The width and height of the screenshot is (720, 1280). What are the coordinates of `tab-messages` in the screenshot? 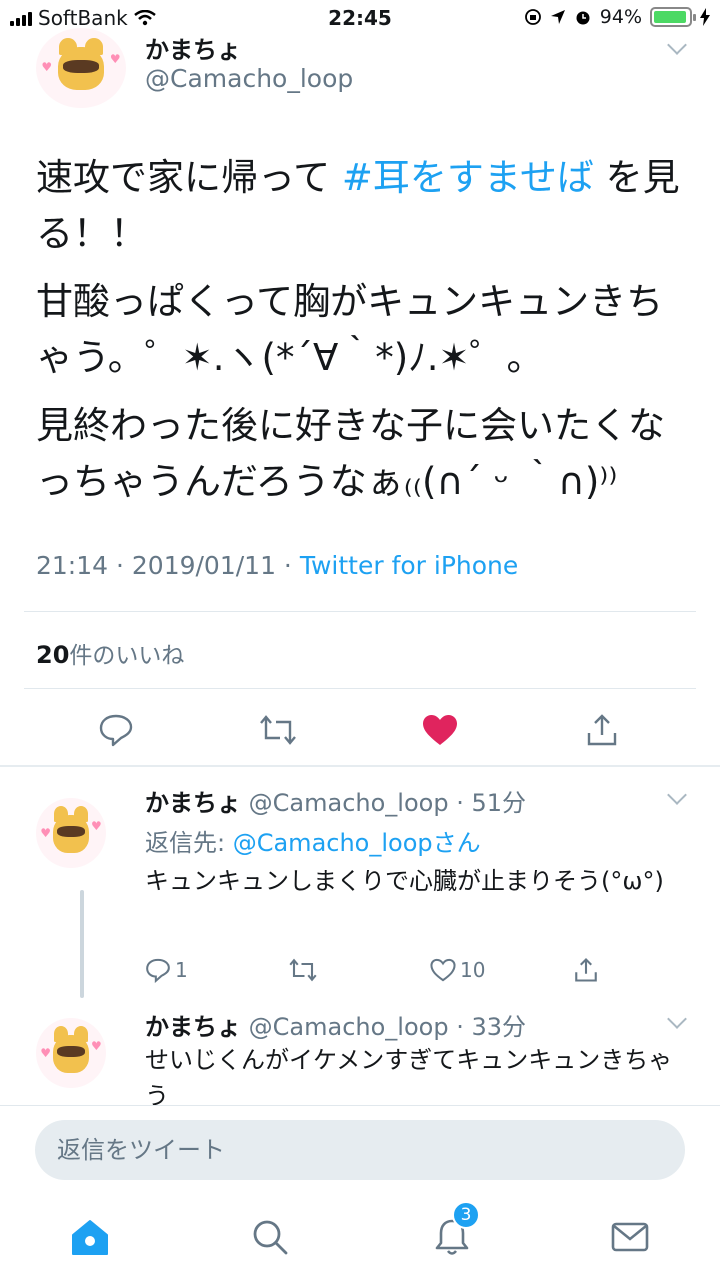 It's located at (630, 1237).